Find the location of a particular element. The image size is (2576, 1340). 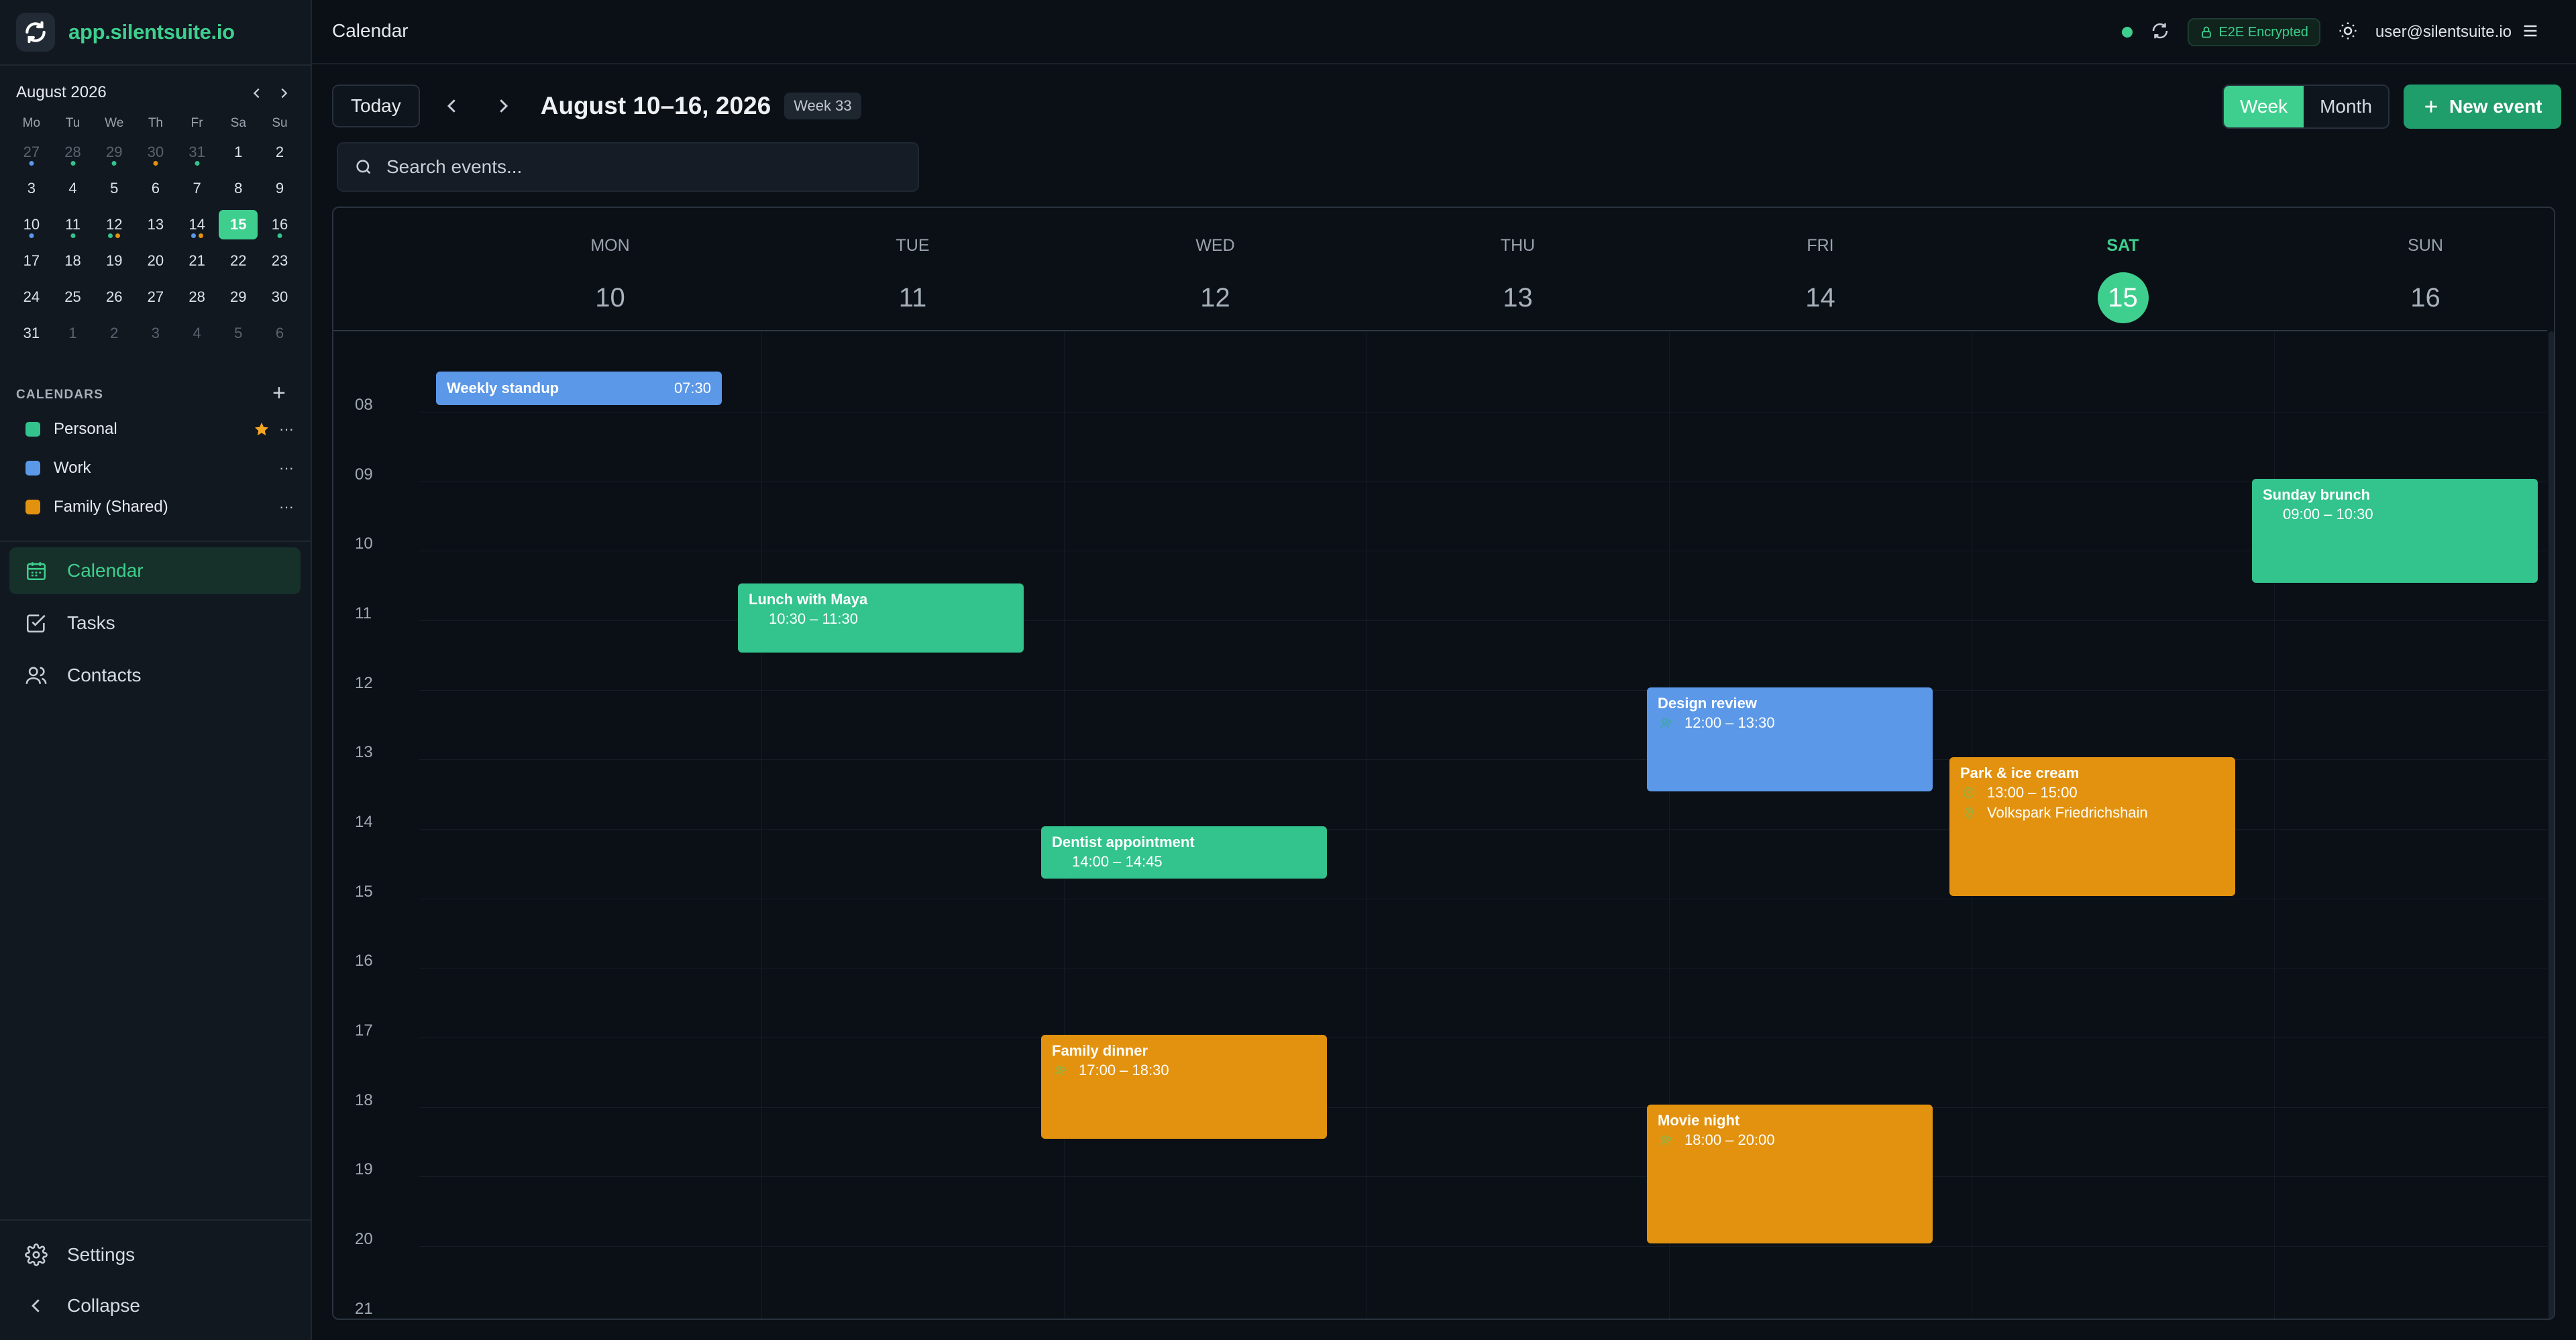

event-design-review: Design review 12:00 – 13:30 is located at coordinates (1790, 739).